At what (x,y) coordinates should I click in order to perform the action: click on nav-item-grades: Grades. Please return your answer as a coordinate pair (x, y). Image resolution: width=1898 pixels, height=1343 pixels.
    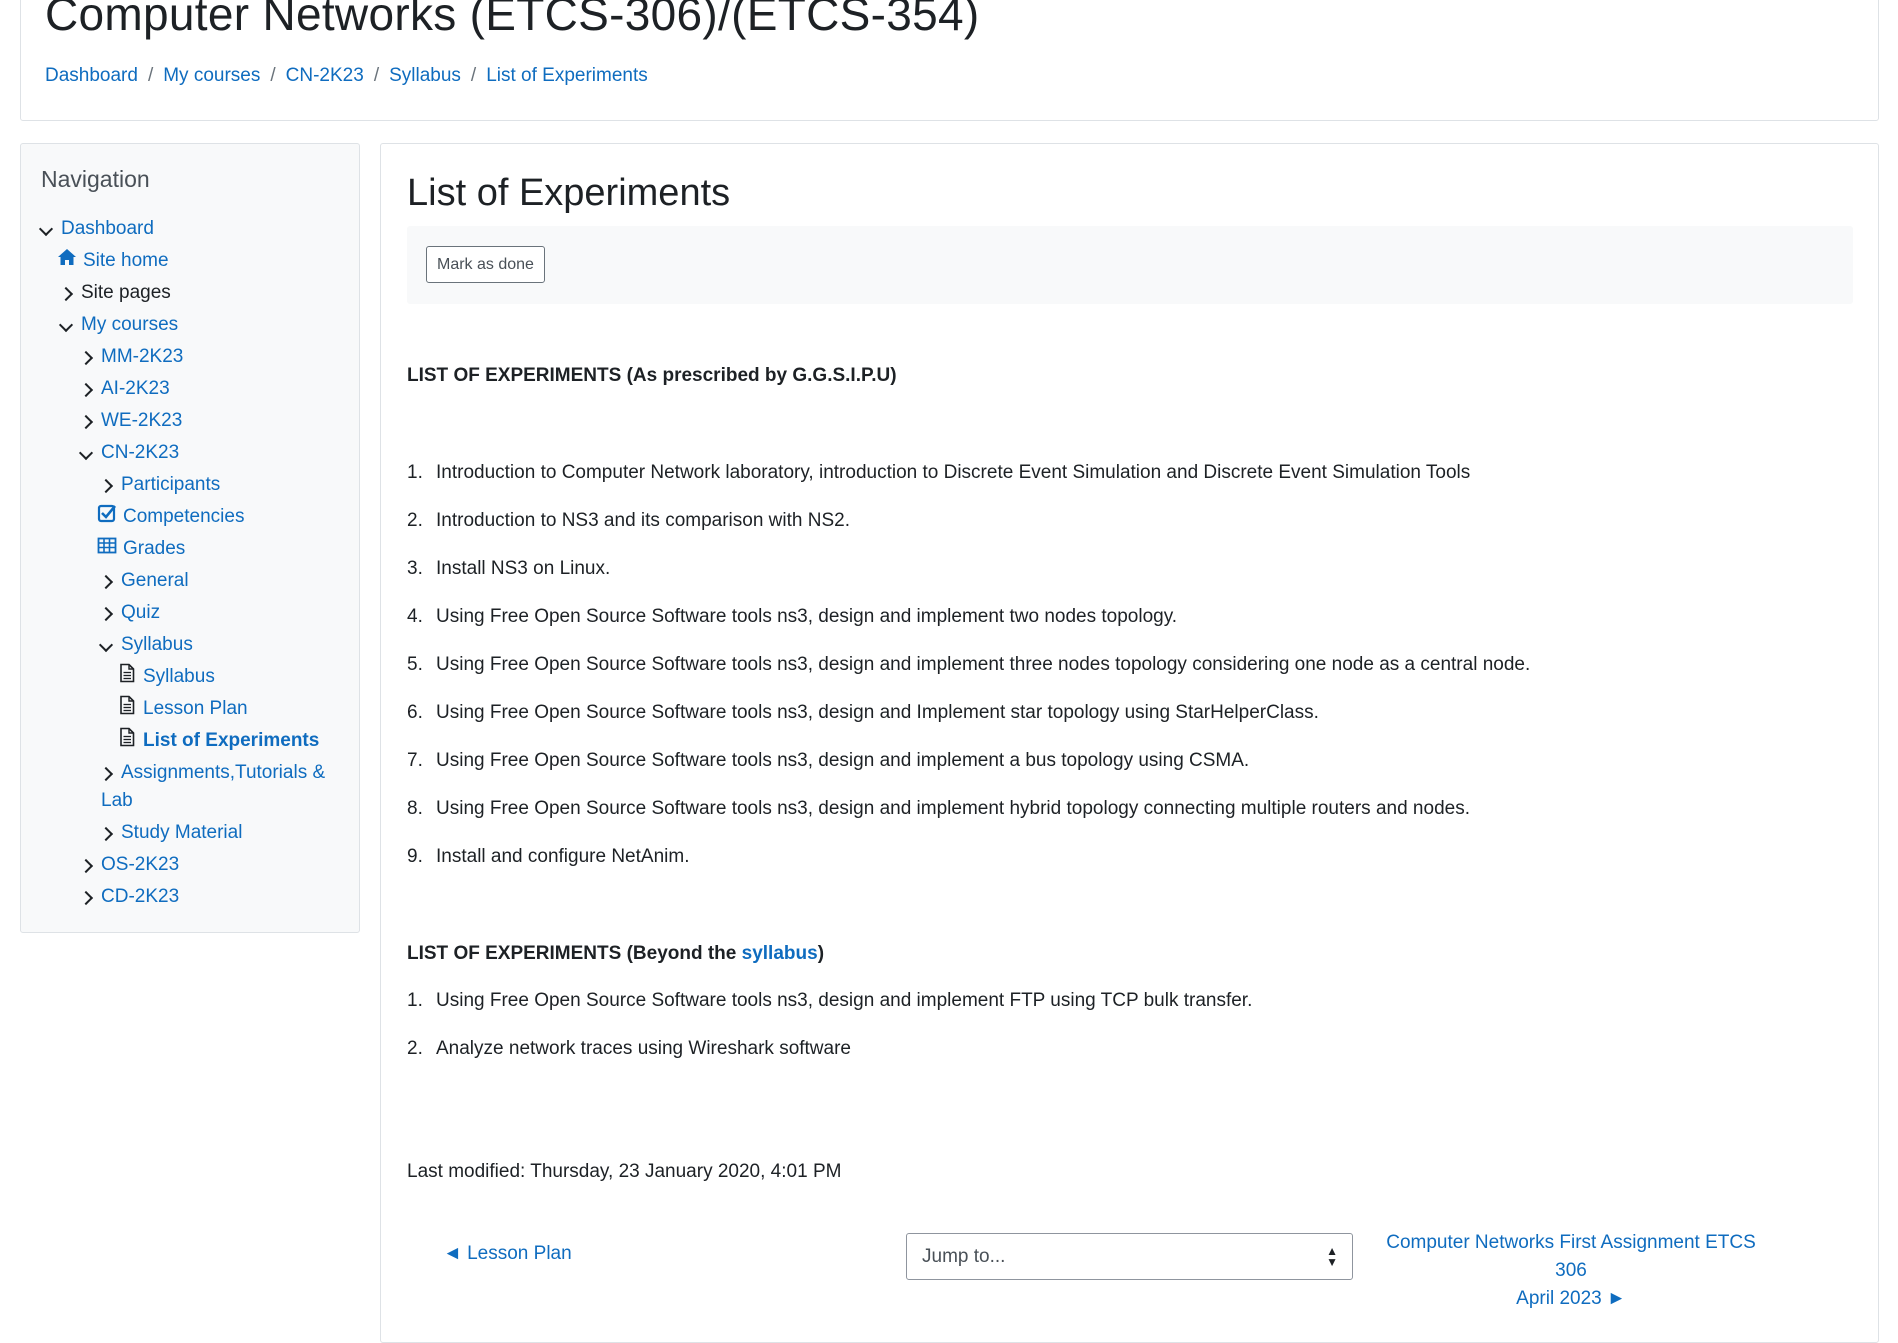
    Looking at the image, I should click on (141, 549).